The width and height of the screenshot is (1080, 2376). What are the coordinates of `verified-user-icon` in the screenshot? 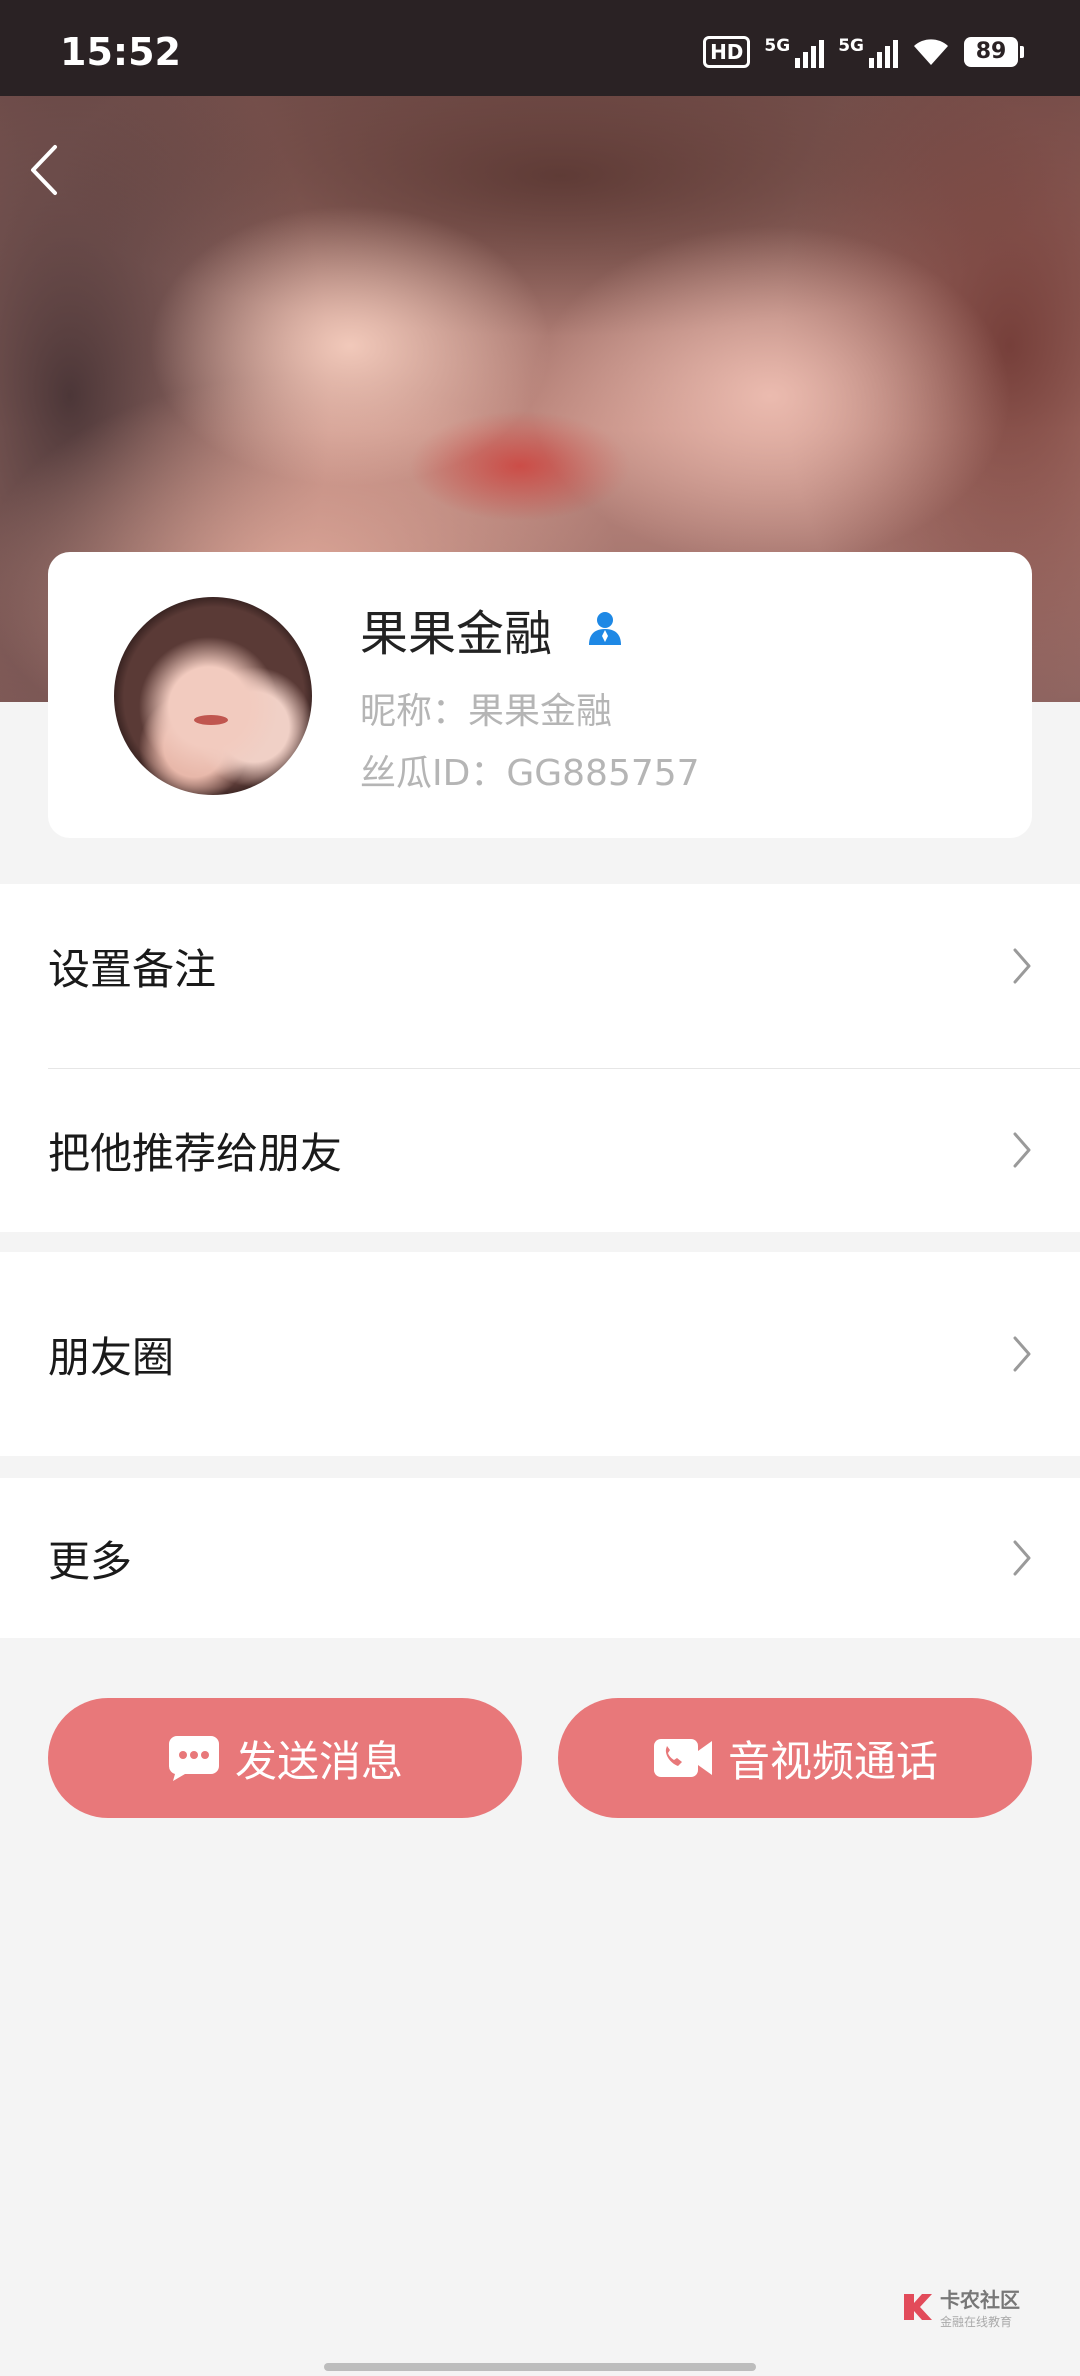 It's located at (605, 628).